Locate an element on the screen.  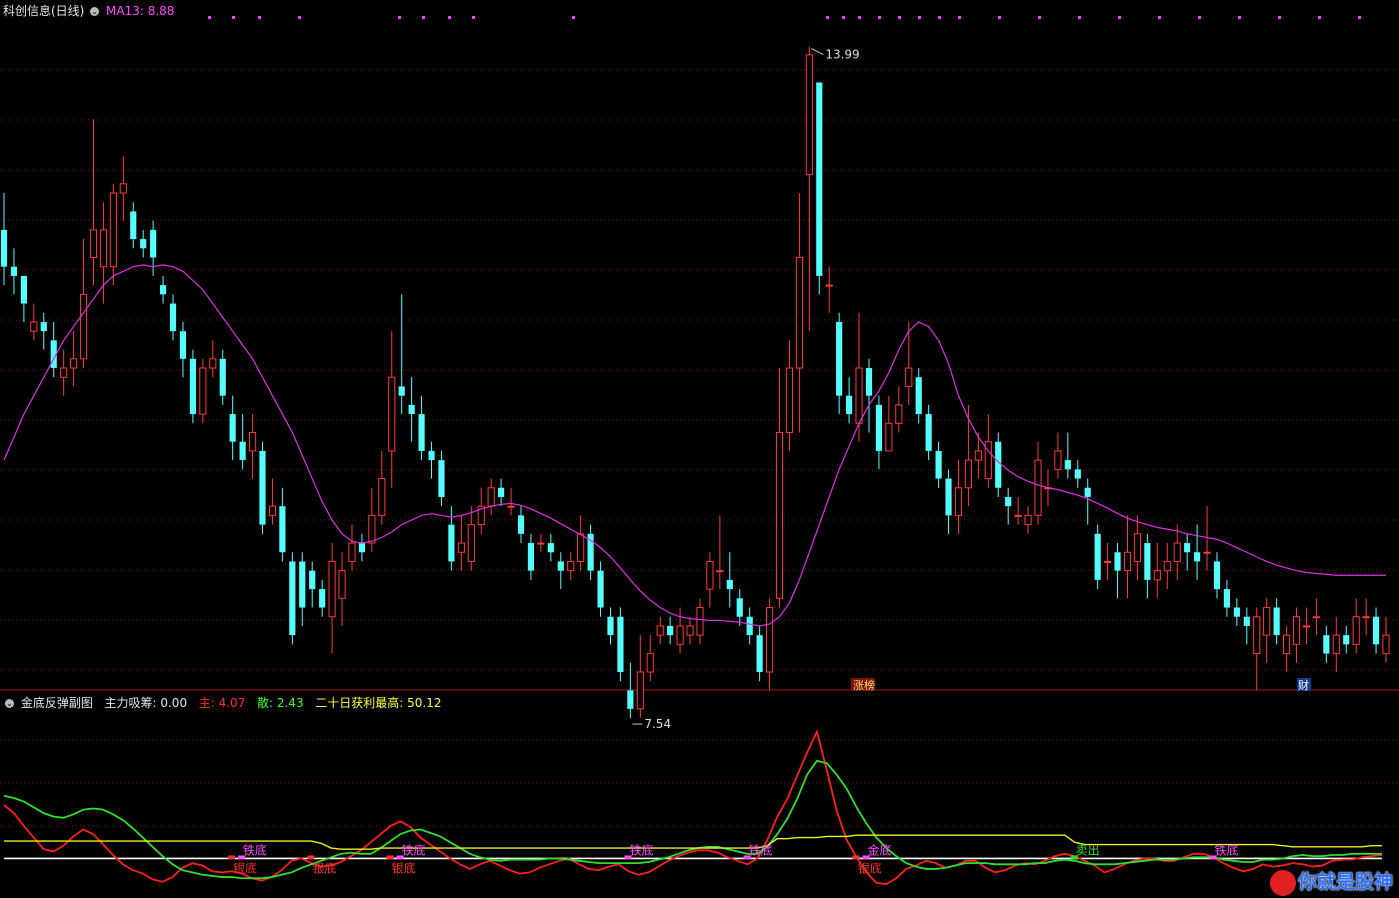
zhangting-badge: 涨榜 is located at coordinates (864, 685).